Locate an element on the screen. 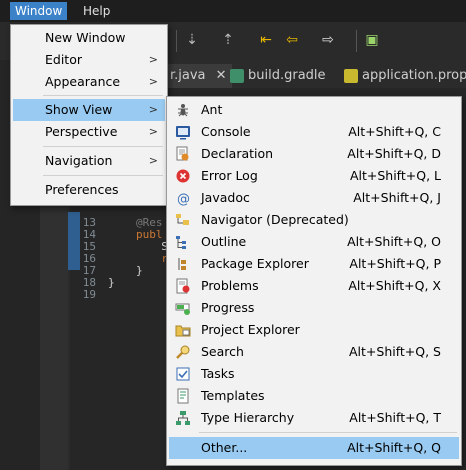  menu-bar: Window Help is located at coordinates (233, 11).